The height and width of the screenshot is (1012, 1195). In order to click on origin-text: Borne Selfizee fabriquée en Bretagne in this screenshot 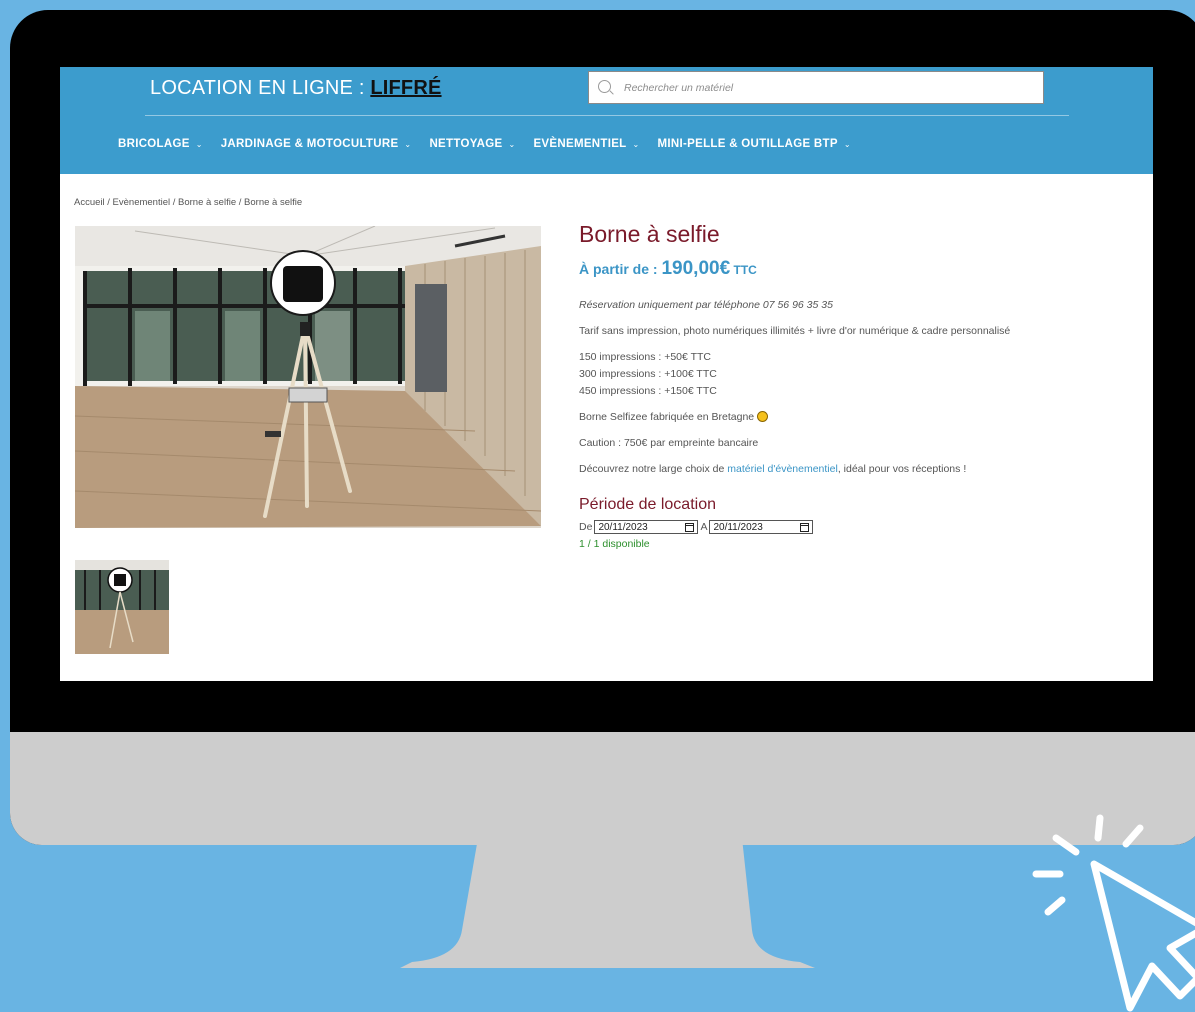, I will do `click(668, 417)`.